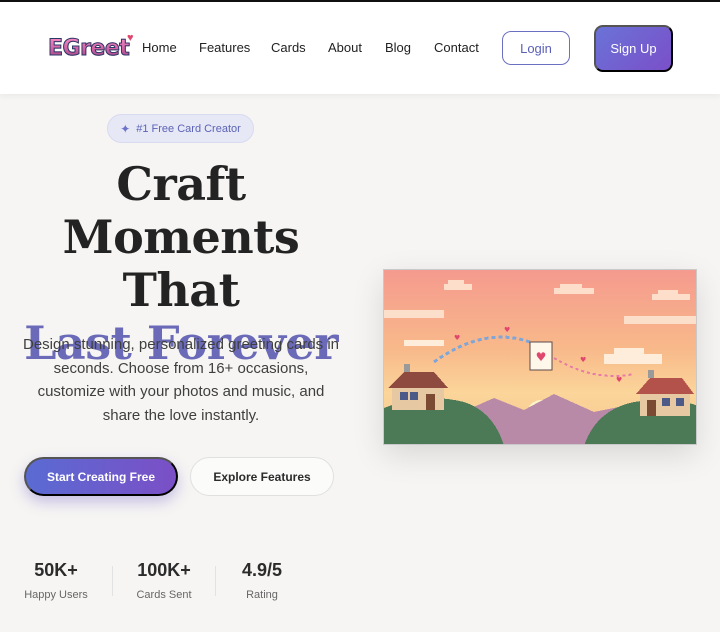 This screenshot has width=720, height=632. I want to click on greeting-card-icon: ♥, so click(541, 356).